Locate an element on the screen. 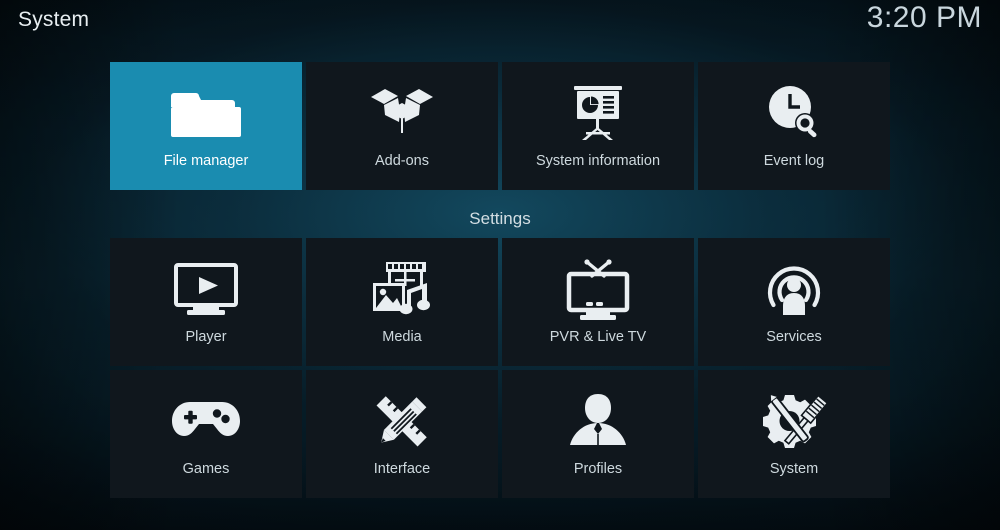 The image size is (1000, 530). tile-label: Media is located at coordinates (402, 337).